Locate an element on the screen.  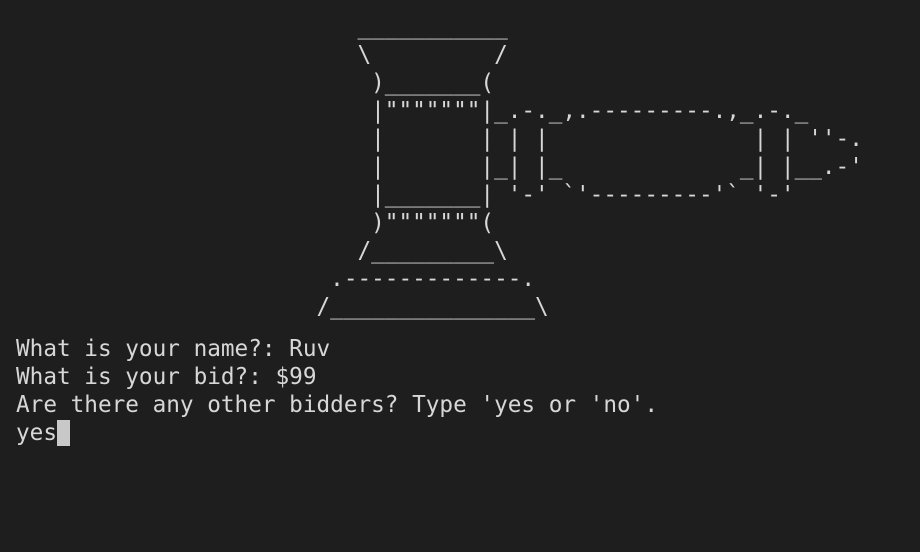
current-input-text: yes is located at coordinates (36, 433).